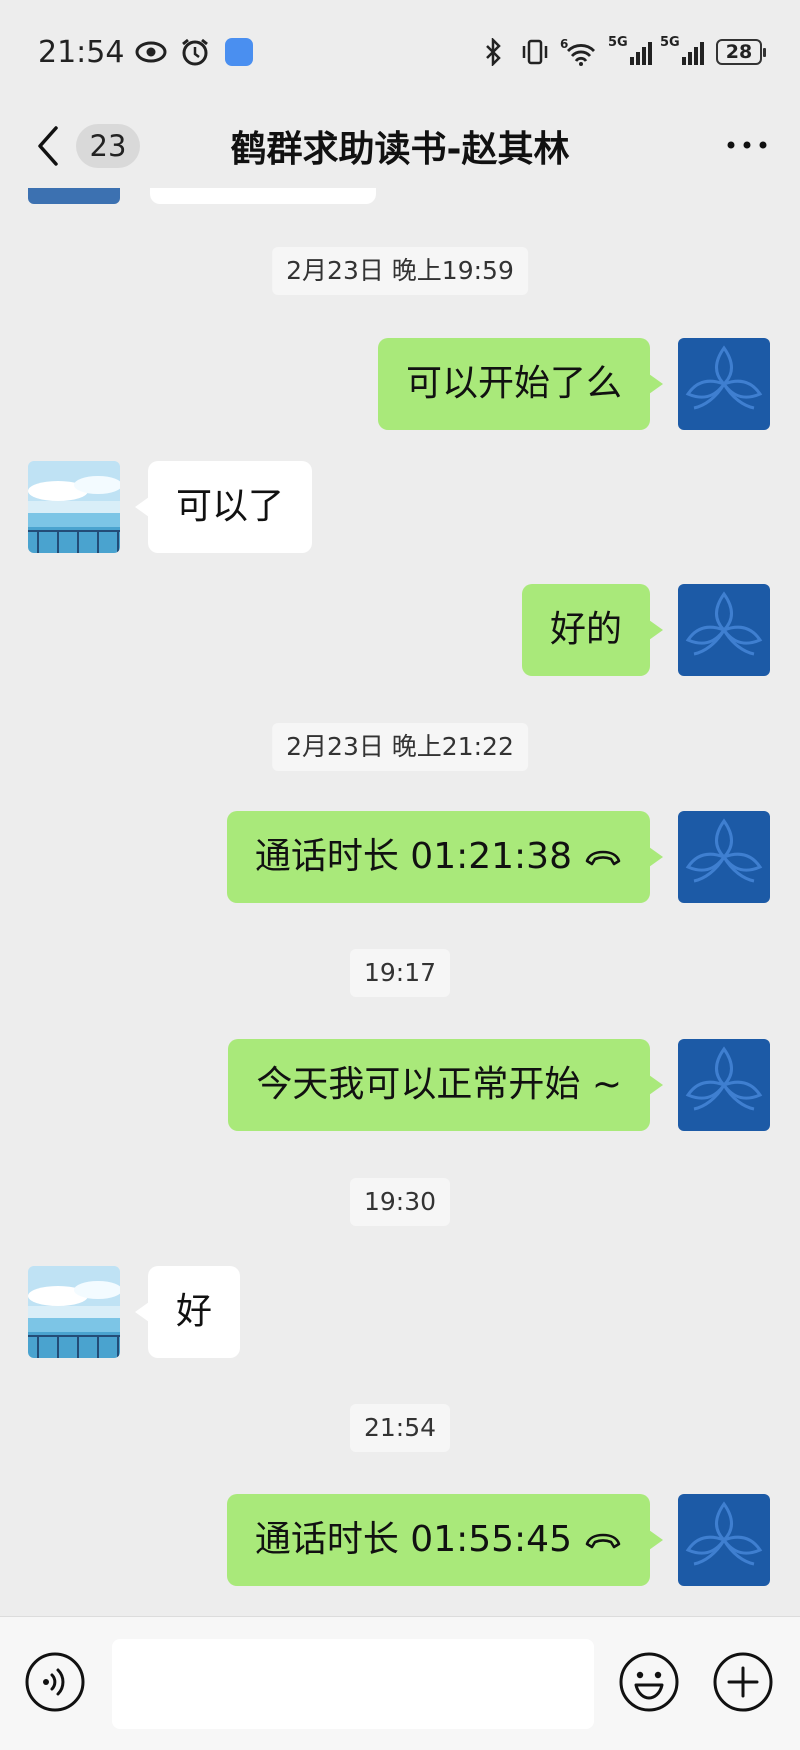 The width and height of the screenshot is (800, 1750). I want to click on wifi-icon: 6, so click(580, 52).